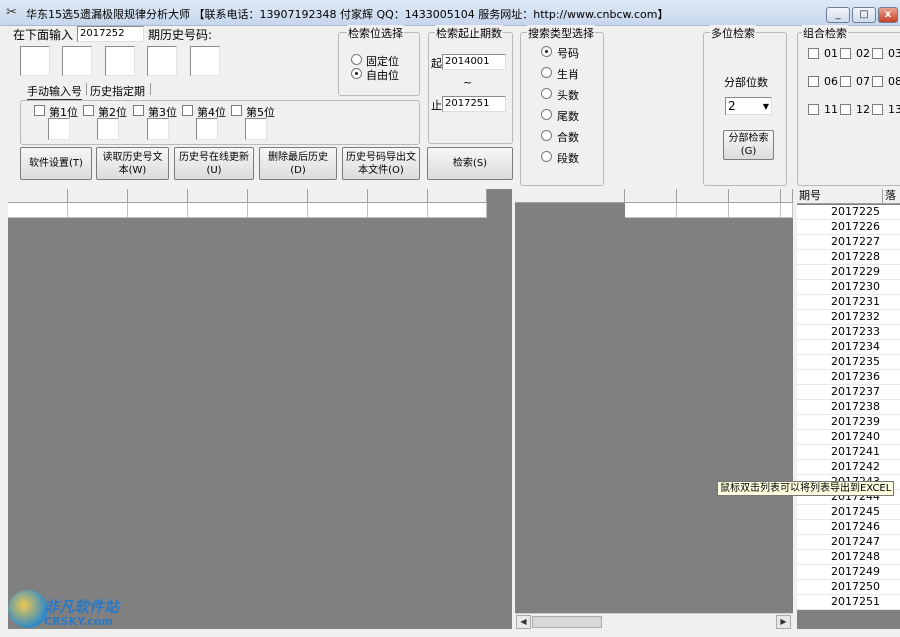 Image resolution: width=900 pixels, height=637 pixels. I want to click on issue-list-row: 2017233, so click(840, 332).